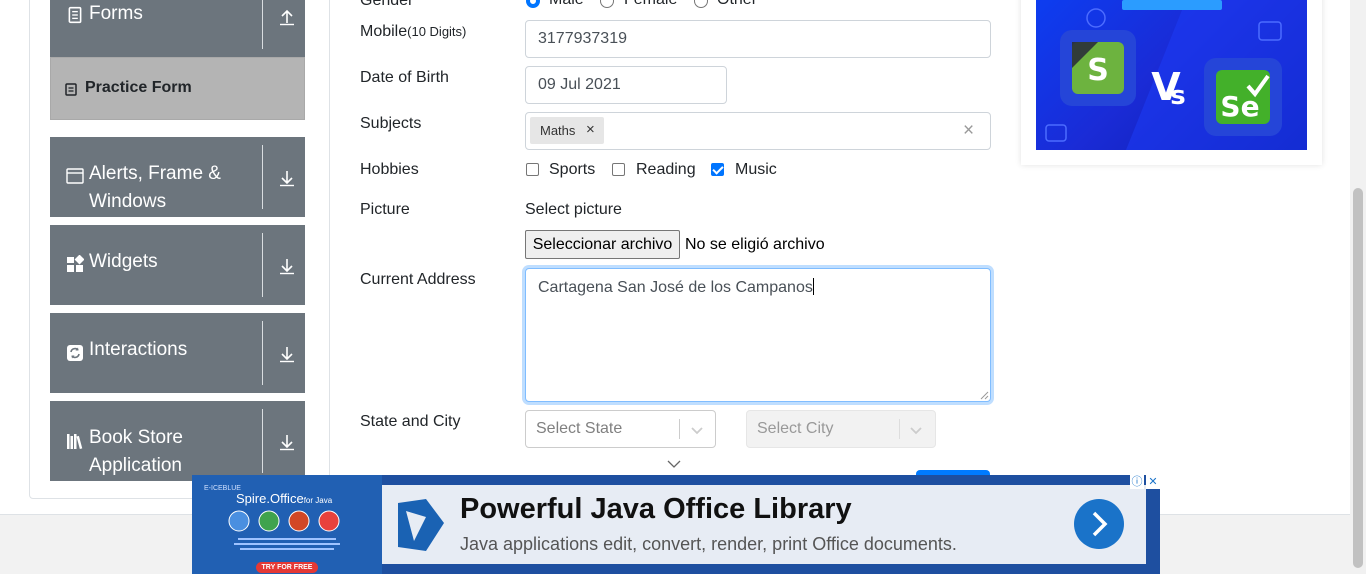 The height and width of the screenshot is (574, 1366). What do you see at coordinates (533, 4) in the screenshot?
I see `gender-radio-male` at bounding box center [533, 4].